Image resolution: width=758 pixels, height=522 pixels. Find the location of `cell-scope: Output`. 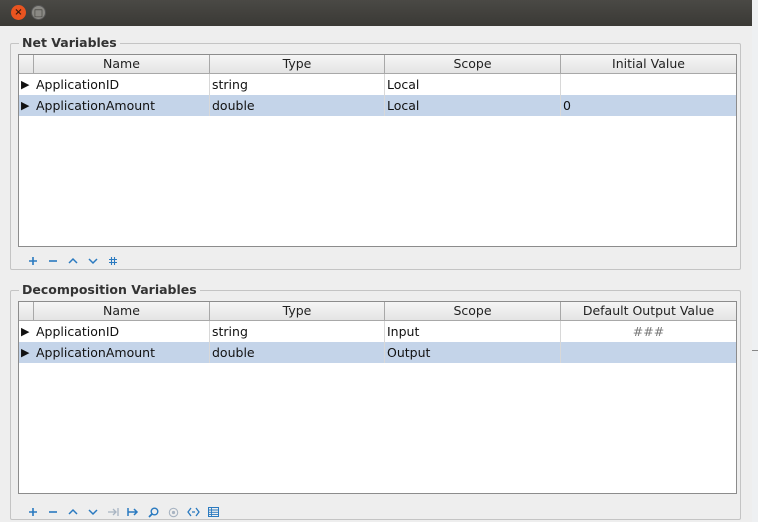

cell-scope: Output is located at coordinates (473, 352).